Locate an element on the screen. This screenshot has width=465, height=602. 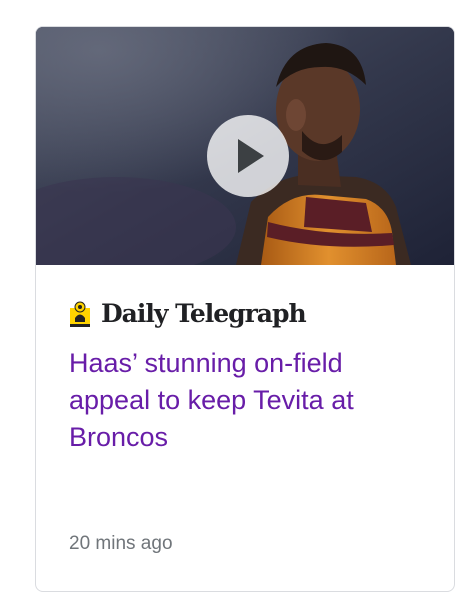
source-name: Daily Telegraph is located at coordinates (204, 313).